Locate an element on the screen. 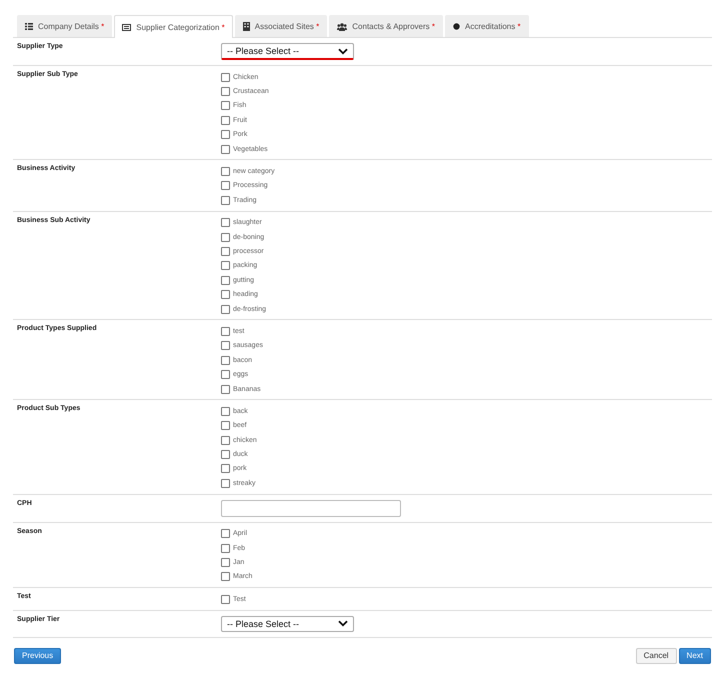 This screenshot has height=676, width=725. input-field is located at coordinates (311, 508).